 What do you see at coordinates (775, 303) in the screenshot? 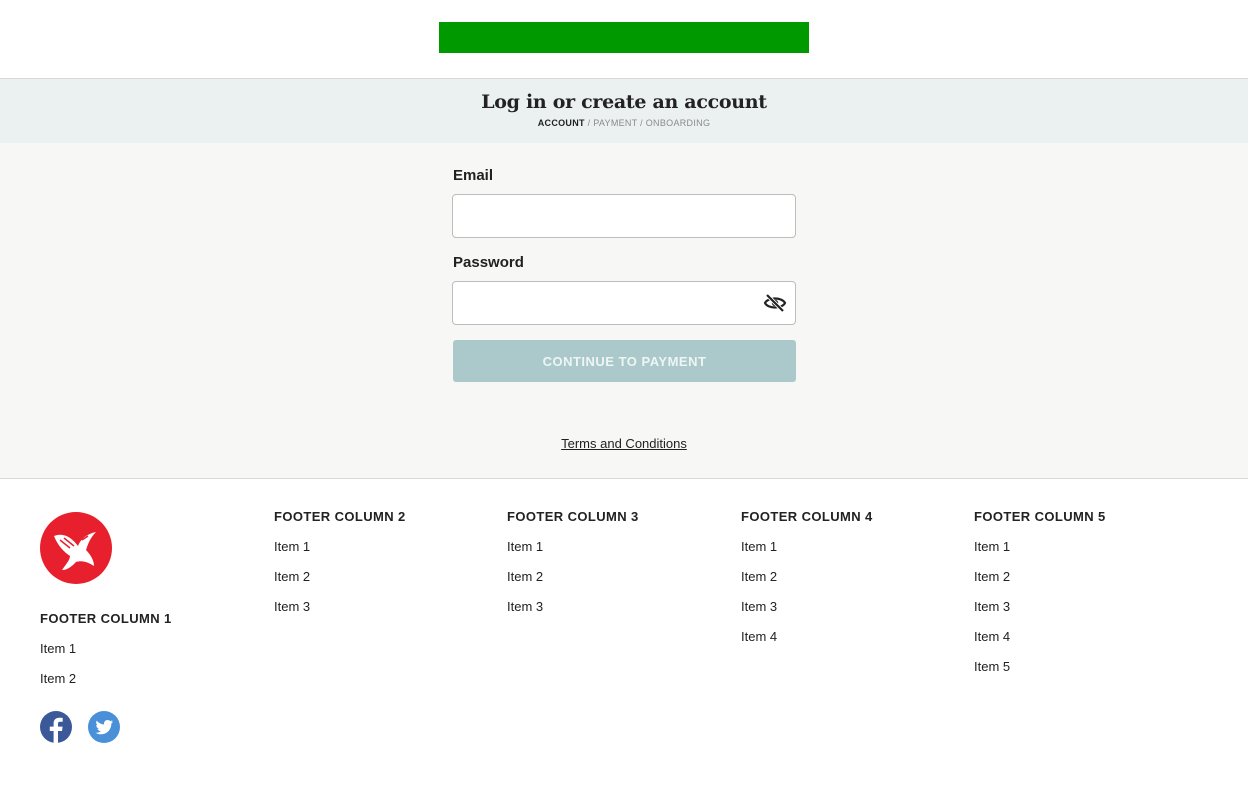
I see `eye-off-icon` at bounding box center [775, 303].